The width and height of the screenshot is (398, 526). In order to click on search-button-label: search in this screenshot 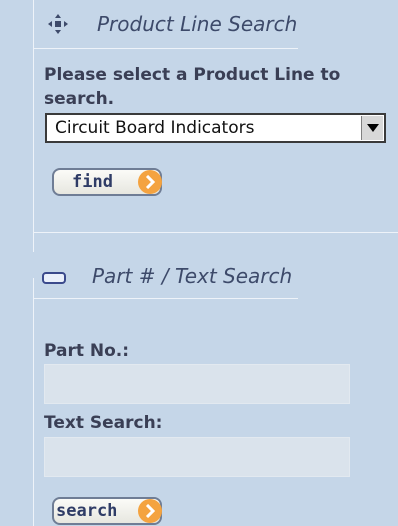, I will do `click(87, 511)`.